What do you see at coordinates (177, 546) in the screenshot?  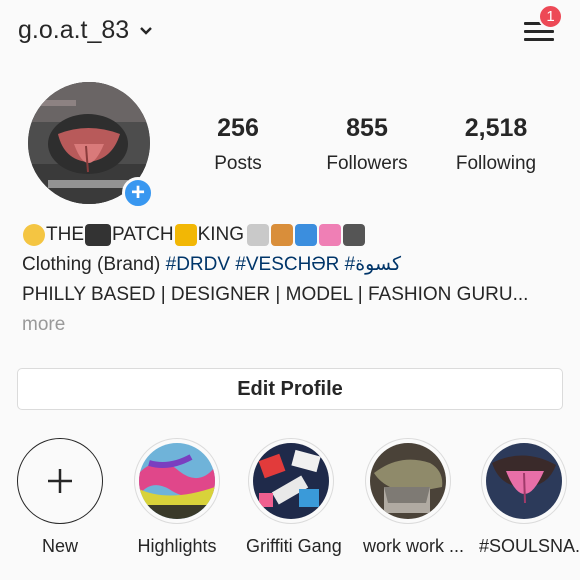 I see `highlight-label: Highlights` at bounding box center [177, 546].